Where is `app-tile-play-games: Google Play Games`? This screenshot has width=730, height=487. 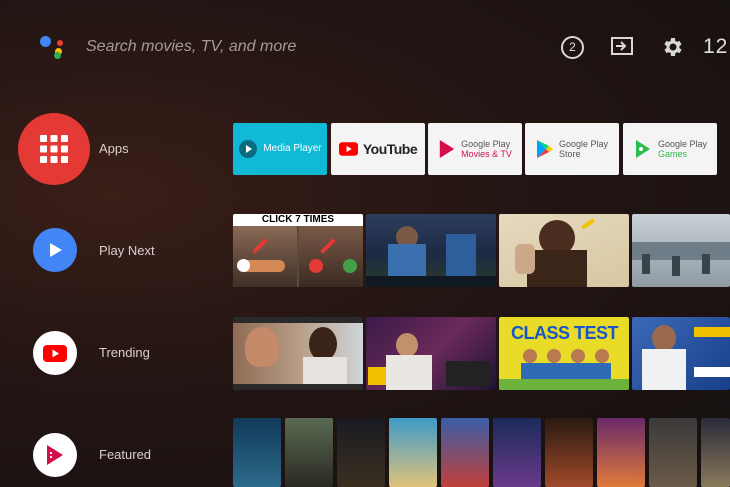 app-tile-play-games: Google Play Games is located at coordinates (670, 149).